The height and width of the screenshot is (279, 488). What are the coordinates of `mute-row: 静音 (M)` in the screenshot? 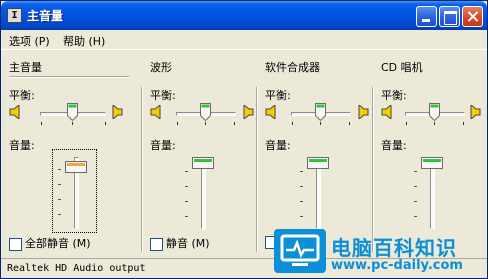 It's located at (180, 243).